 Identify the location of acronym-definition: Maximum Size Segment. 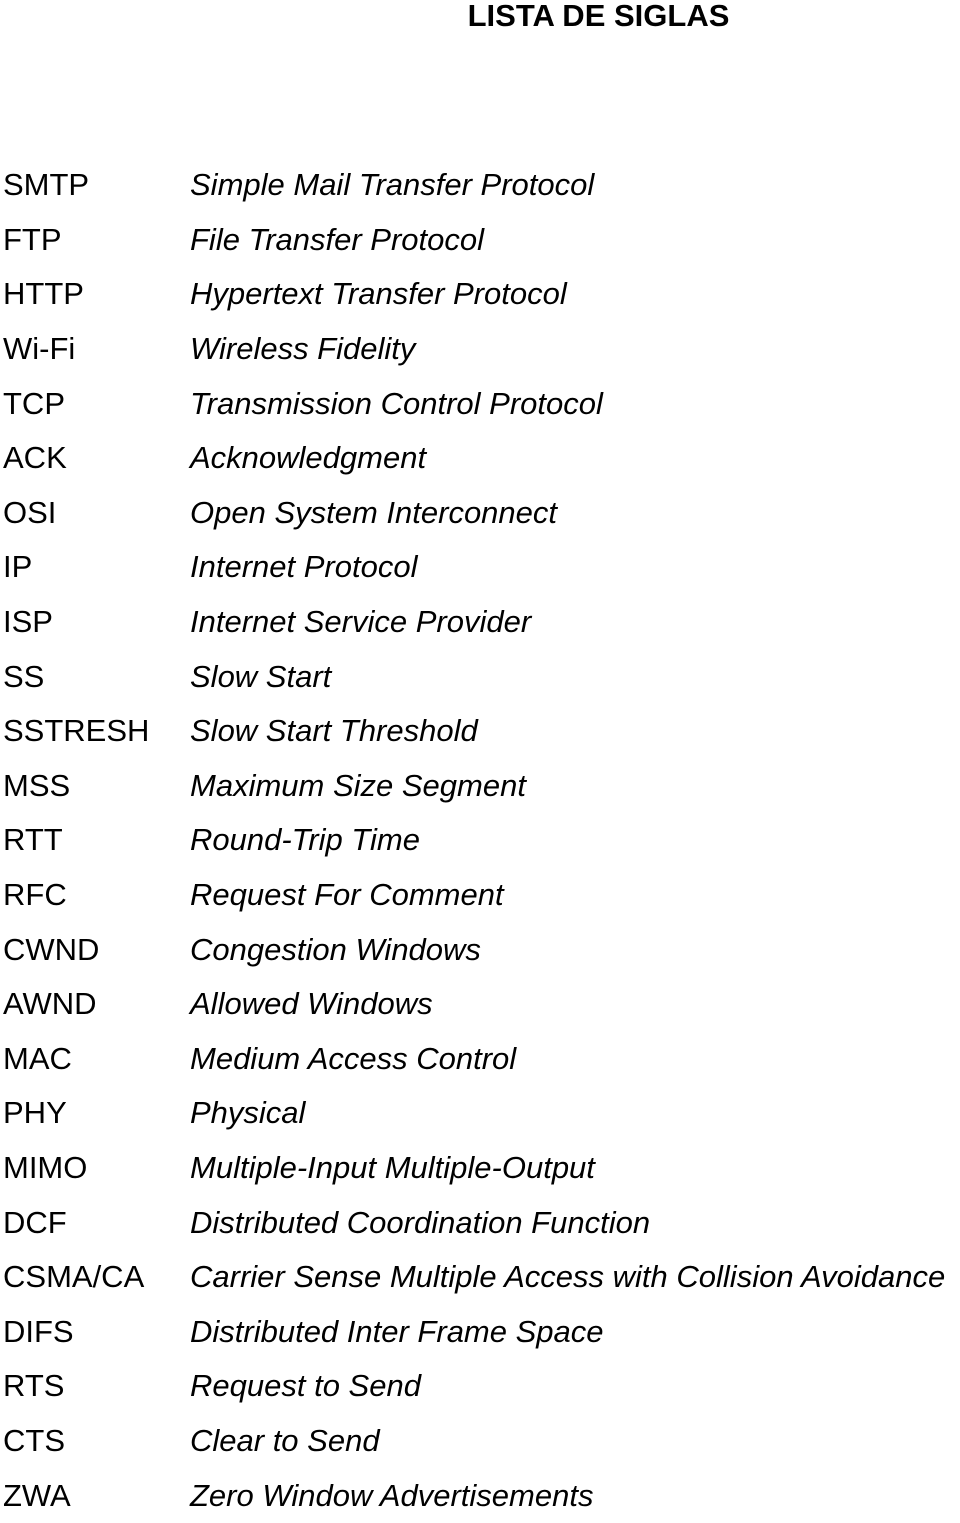
(358, 785).